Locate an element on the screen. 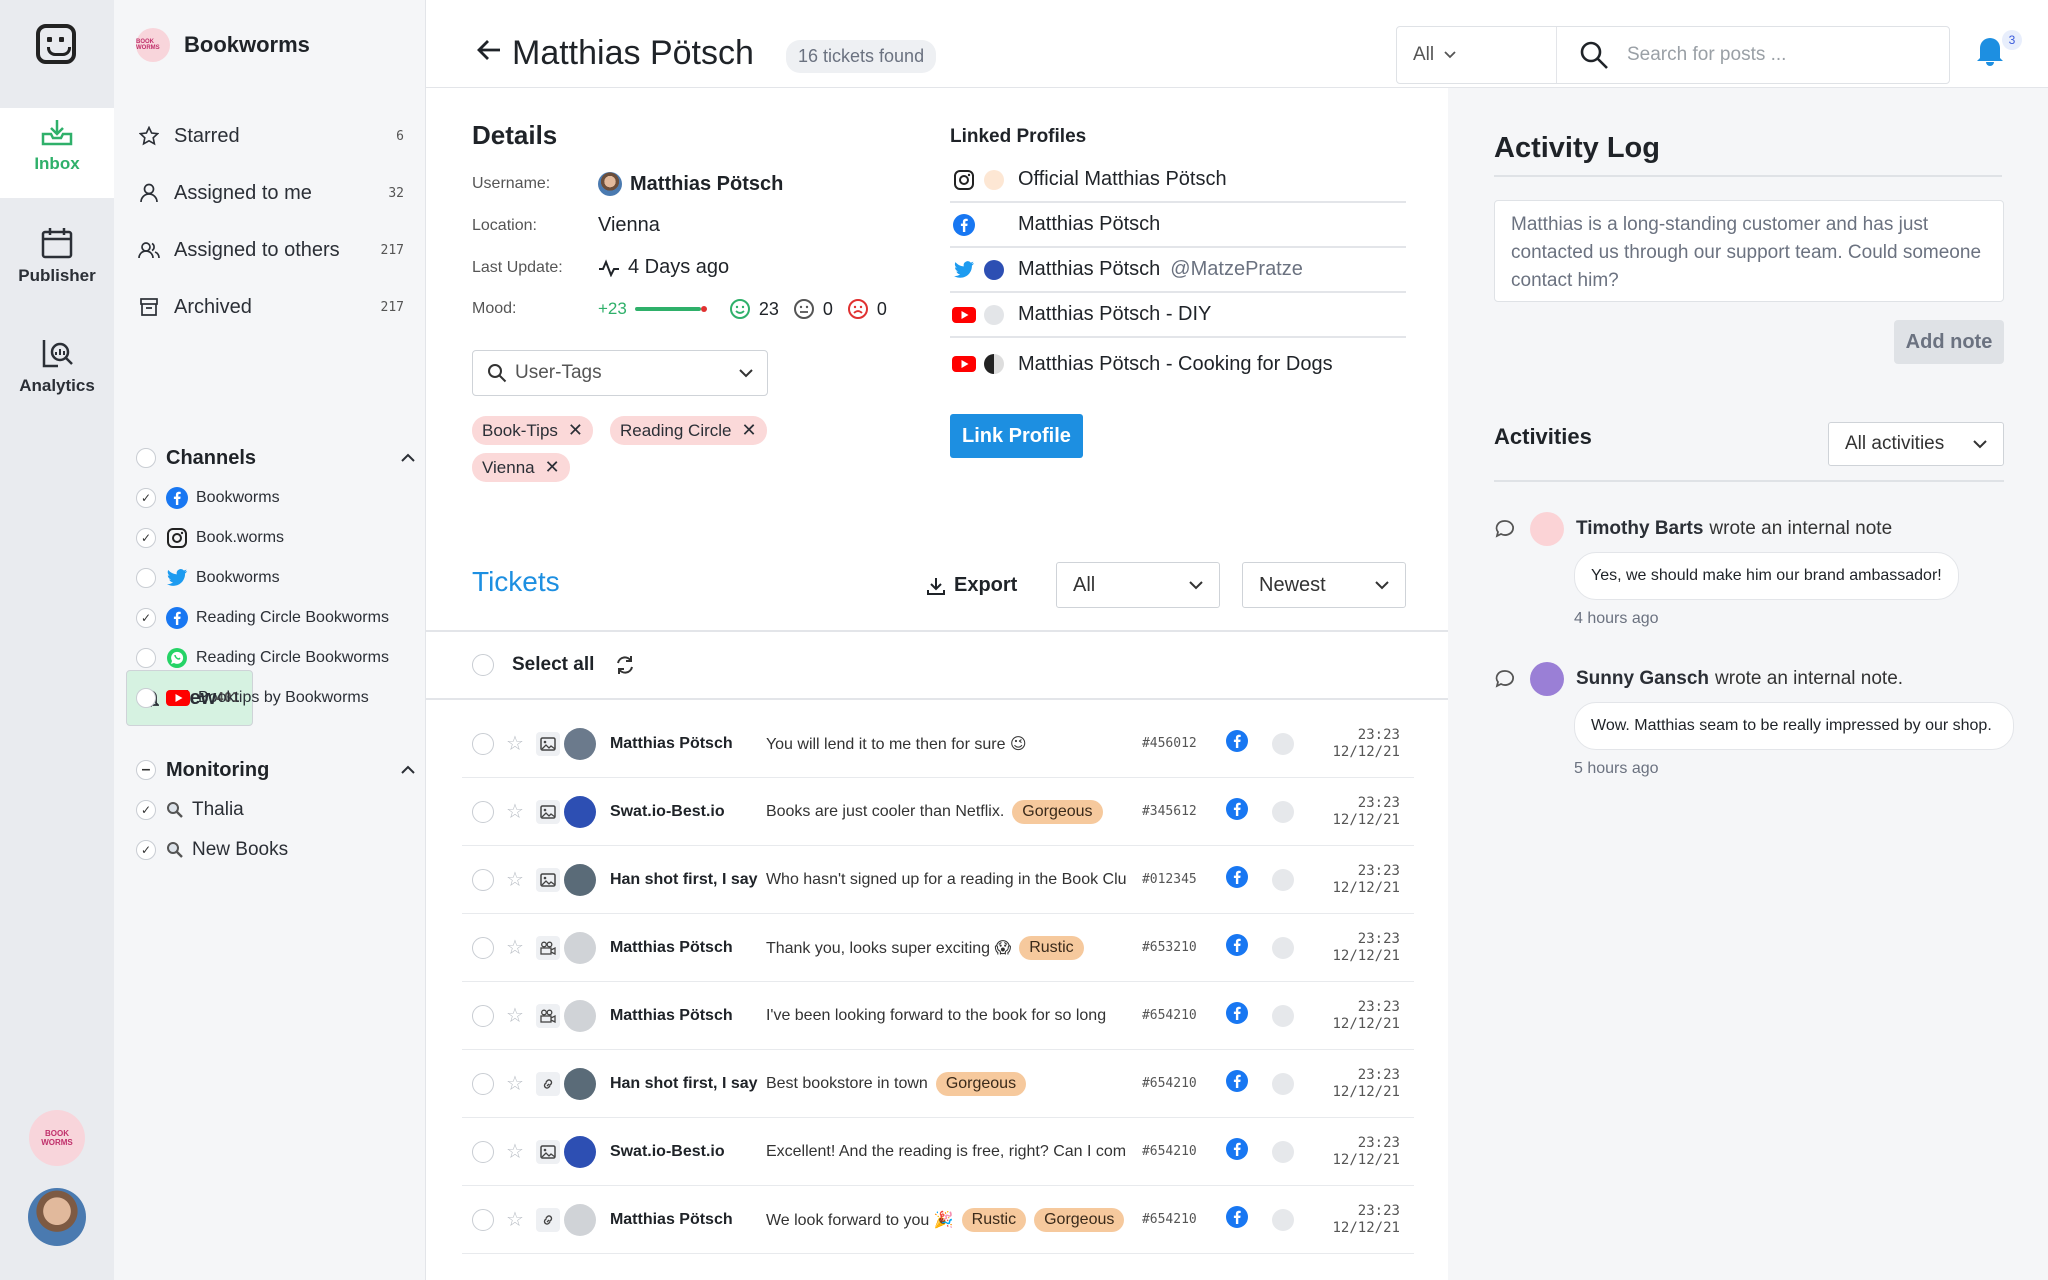 The image size is (2048, 1280). ticket-id: #456012 is located at coordinates (1169, 743).